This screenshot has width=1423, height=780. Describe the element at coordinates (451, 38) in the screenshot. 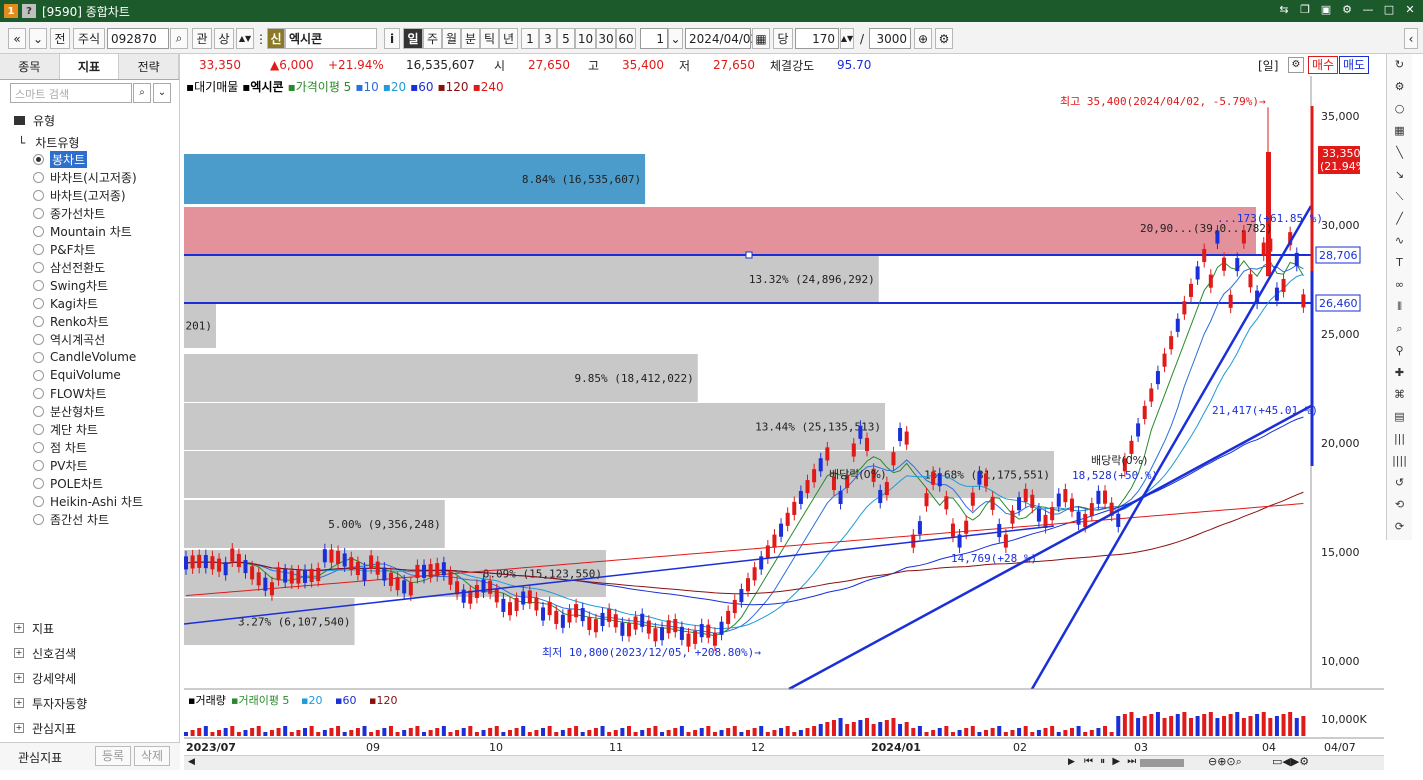

I see `period-month: 월` at that location.